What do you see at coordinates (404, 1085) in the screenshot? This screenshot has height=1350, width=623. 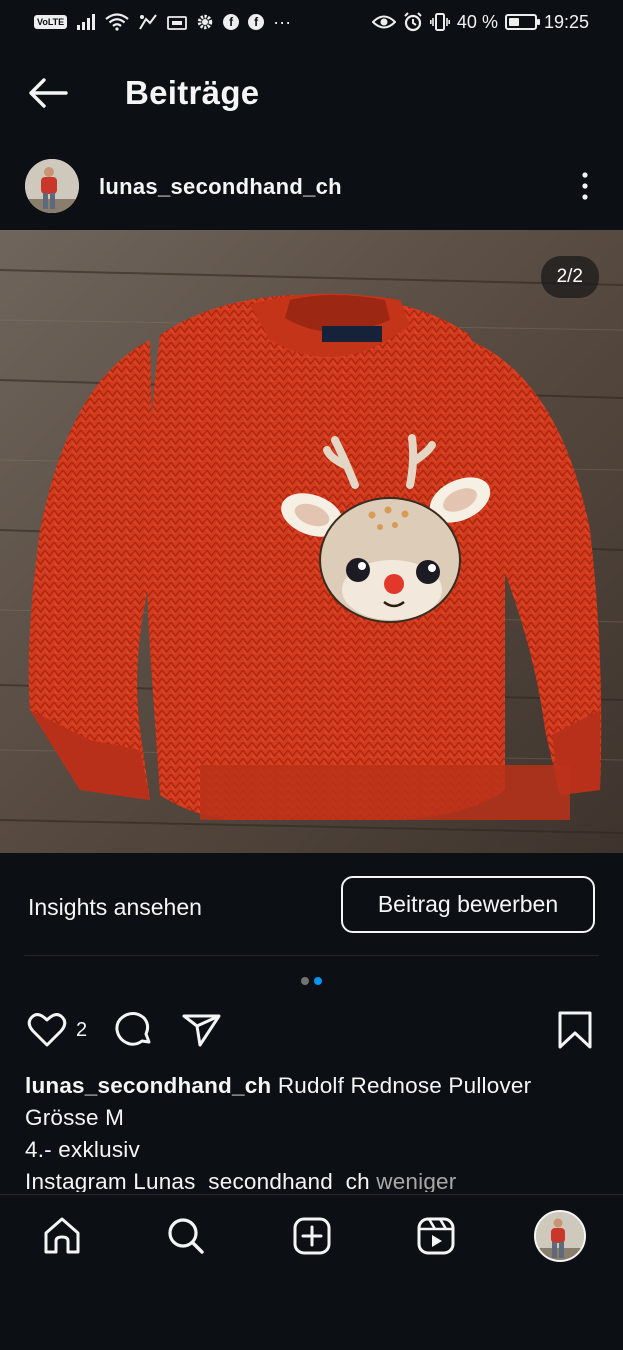 I see `caption-text-1: Rudolf Rednose Pullover` at bounding box center [404, 1085].